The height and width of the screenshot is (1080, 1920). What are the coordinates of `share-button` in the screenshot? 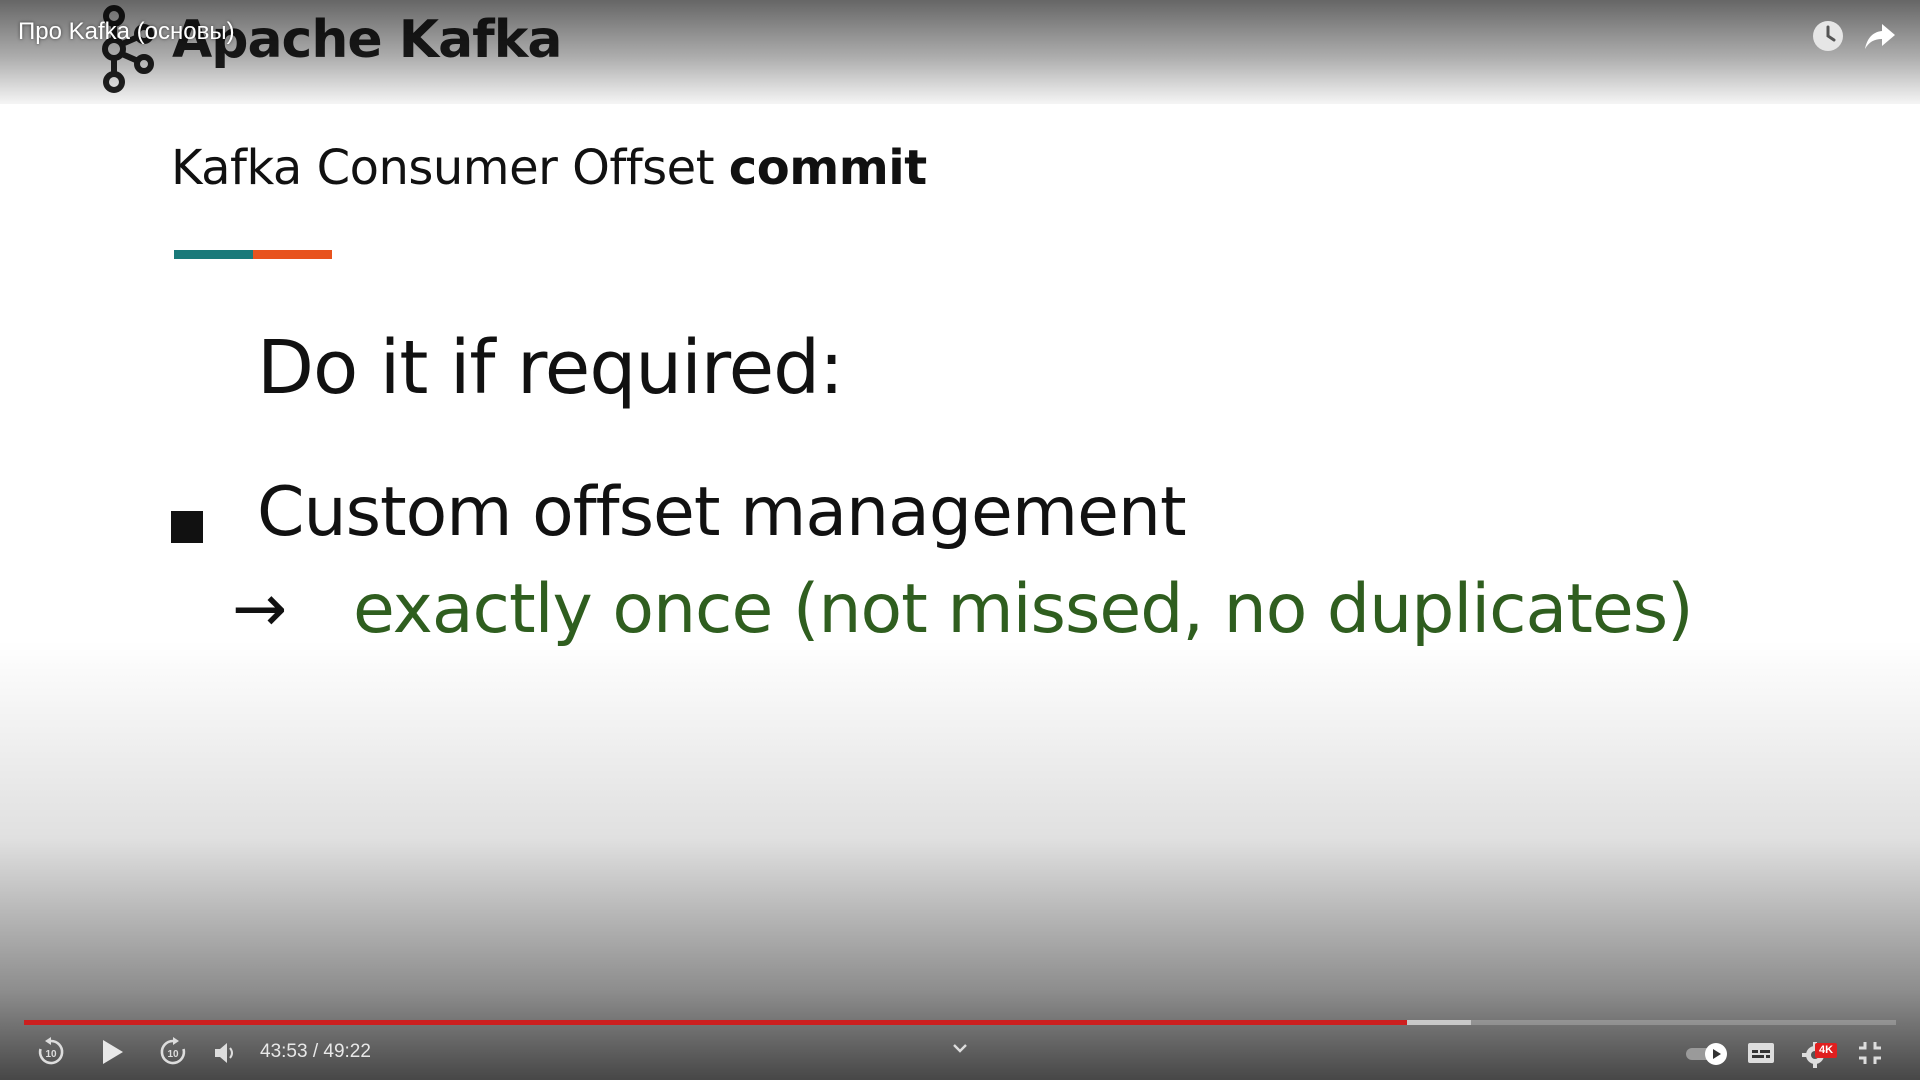 It's located at (1880, 36).